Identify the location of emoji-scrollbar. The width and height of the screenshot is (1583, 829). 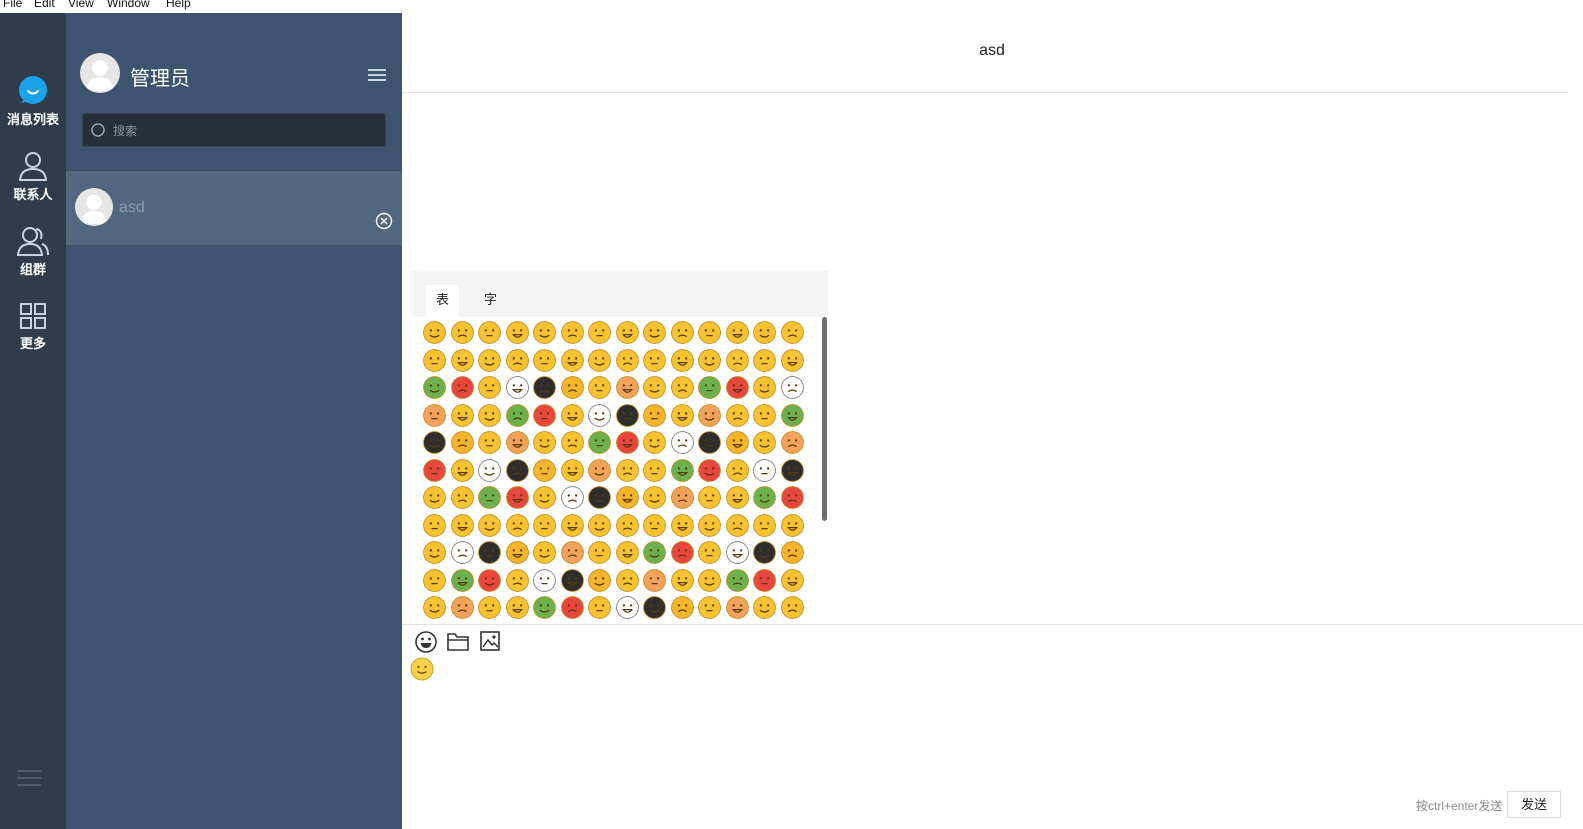
(824, 419).